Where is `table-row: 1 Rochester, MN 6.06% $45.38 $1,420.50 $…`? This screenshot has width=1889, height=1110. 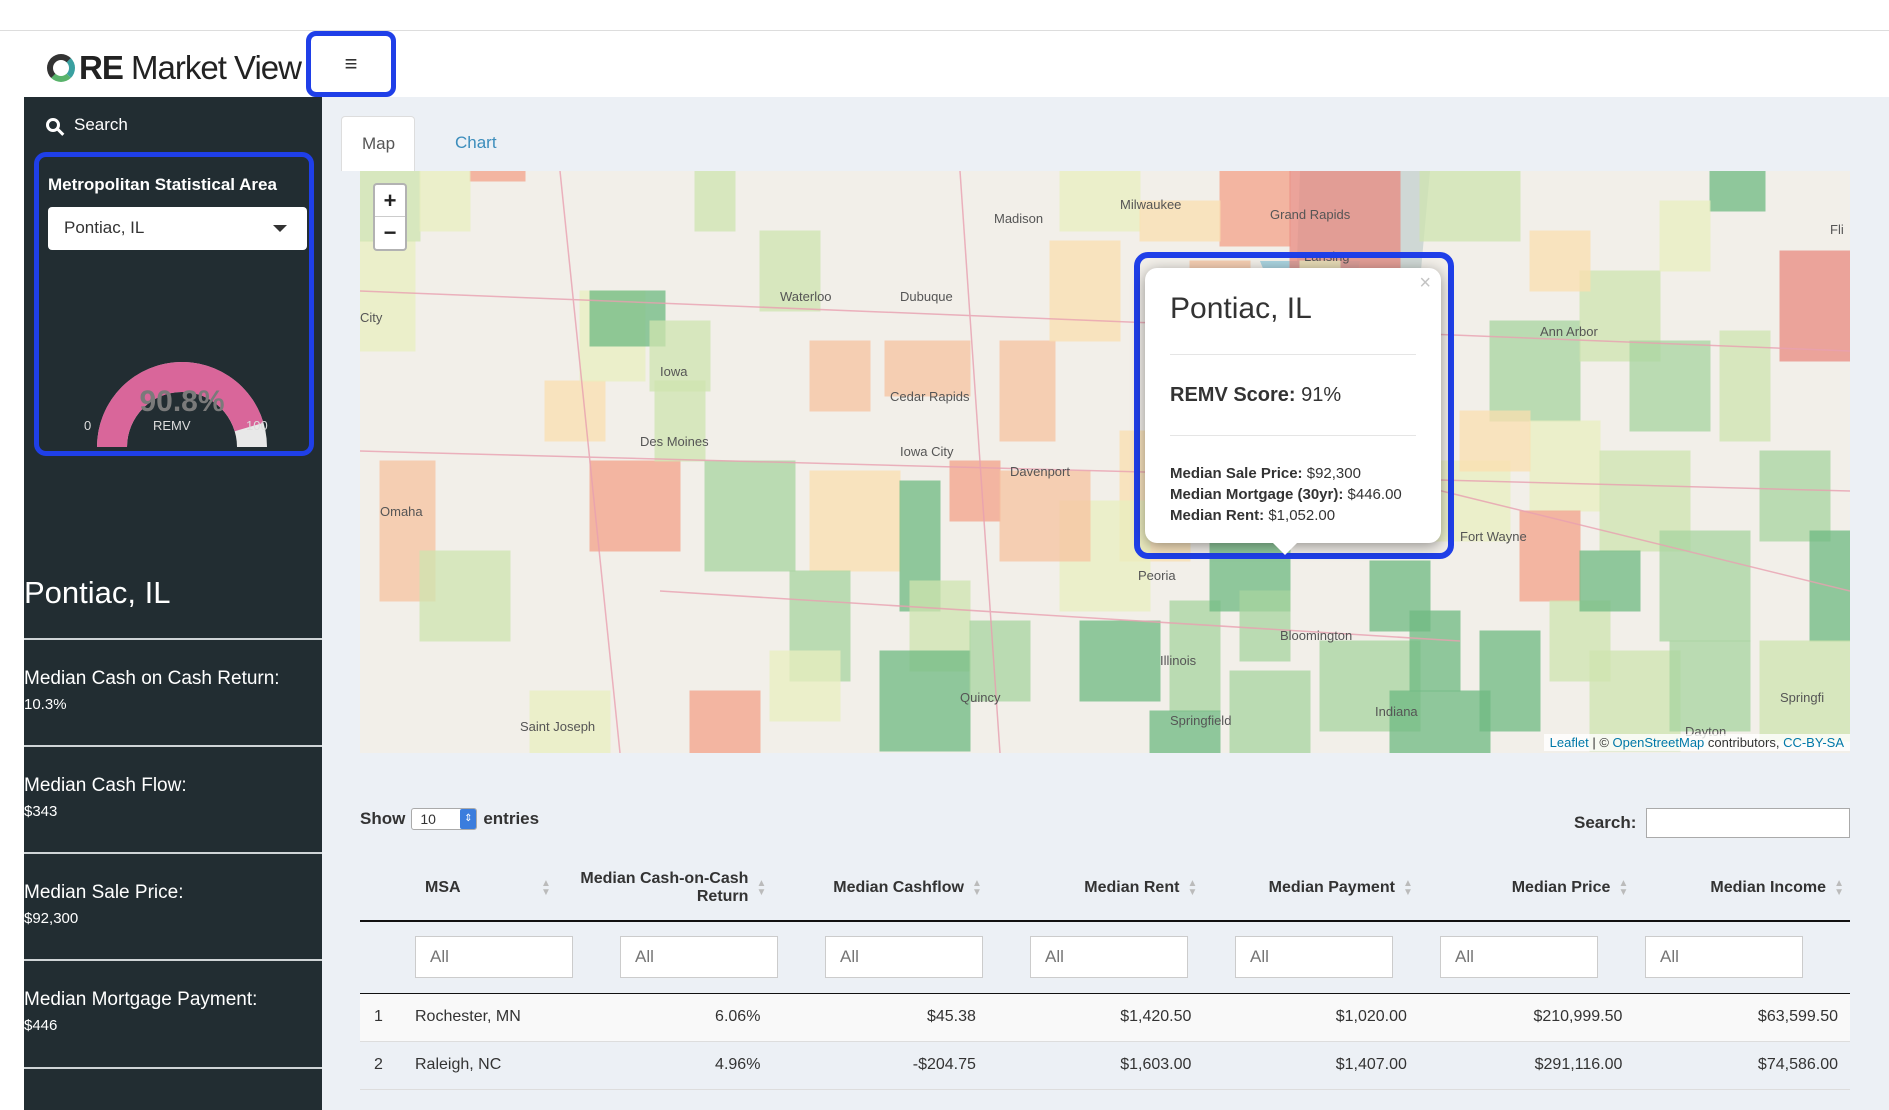
table-row: 1 Rochester, MN 6.06% $45.38 $1,420.50 $… is located at coordinates (1105, 1017).